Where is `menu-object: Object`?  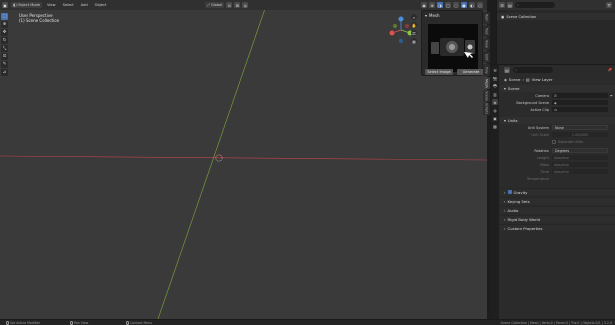
menu-object: Object is located at coordinates (101, 5).